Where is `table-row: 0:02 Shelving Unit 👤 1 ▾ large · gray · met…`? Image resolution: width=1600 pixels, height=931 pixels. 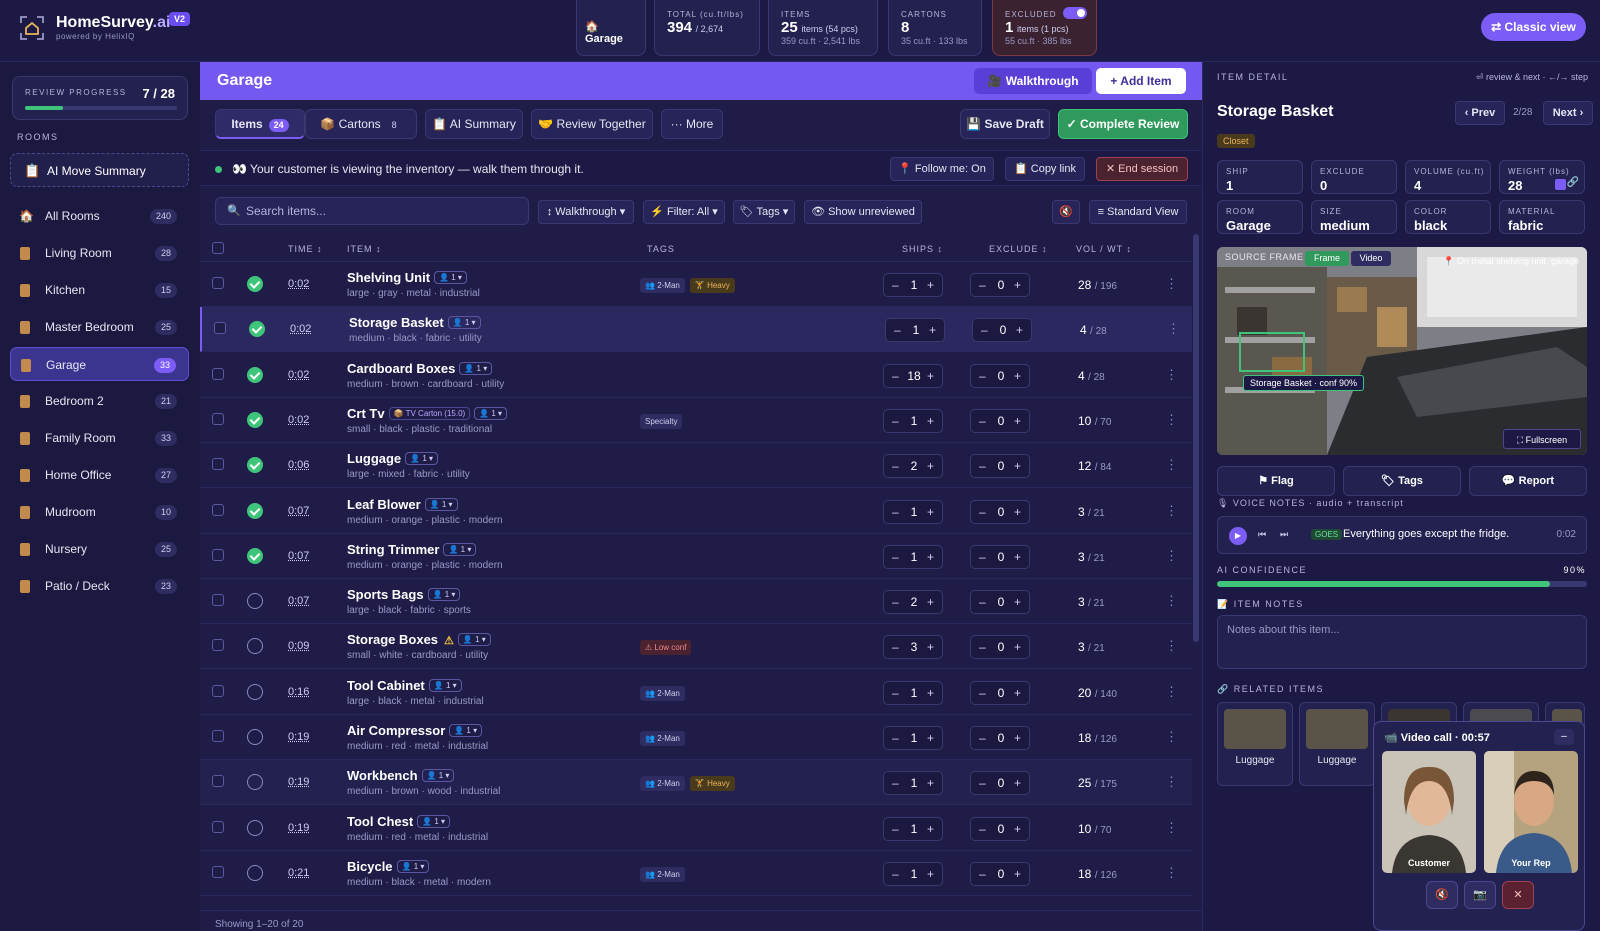
table-row: 0:02 Shelving Unit 👤 1 ▾ large · gray · met… is located at coordinates (696, 284).